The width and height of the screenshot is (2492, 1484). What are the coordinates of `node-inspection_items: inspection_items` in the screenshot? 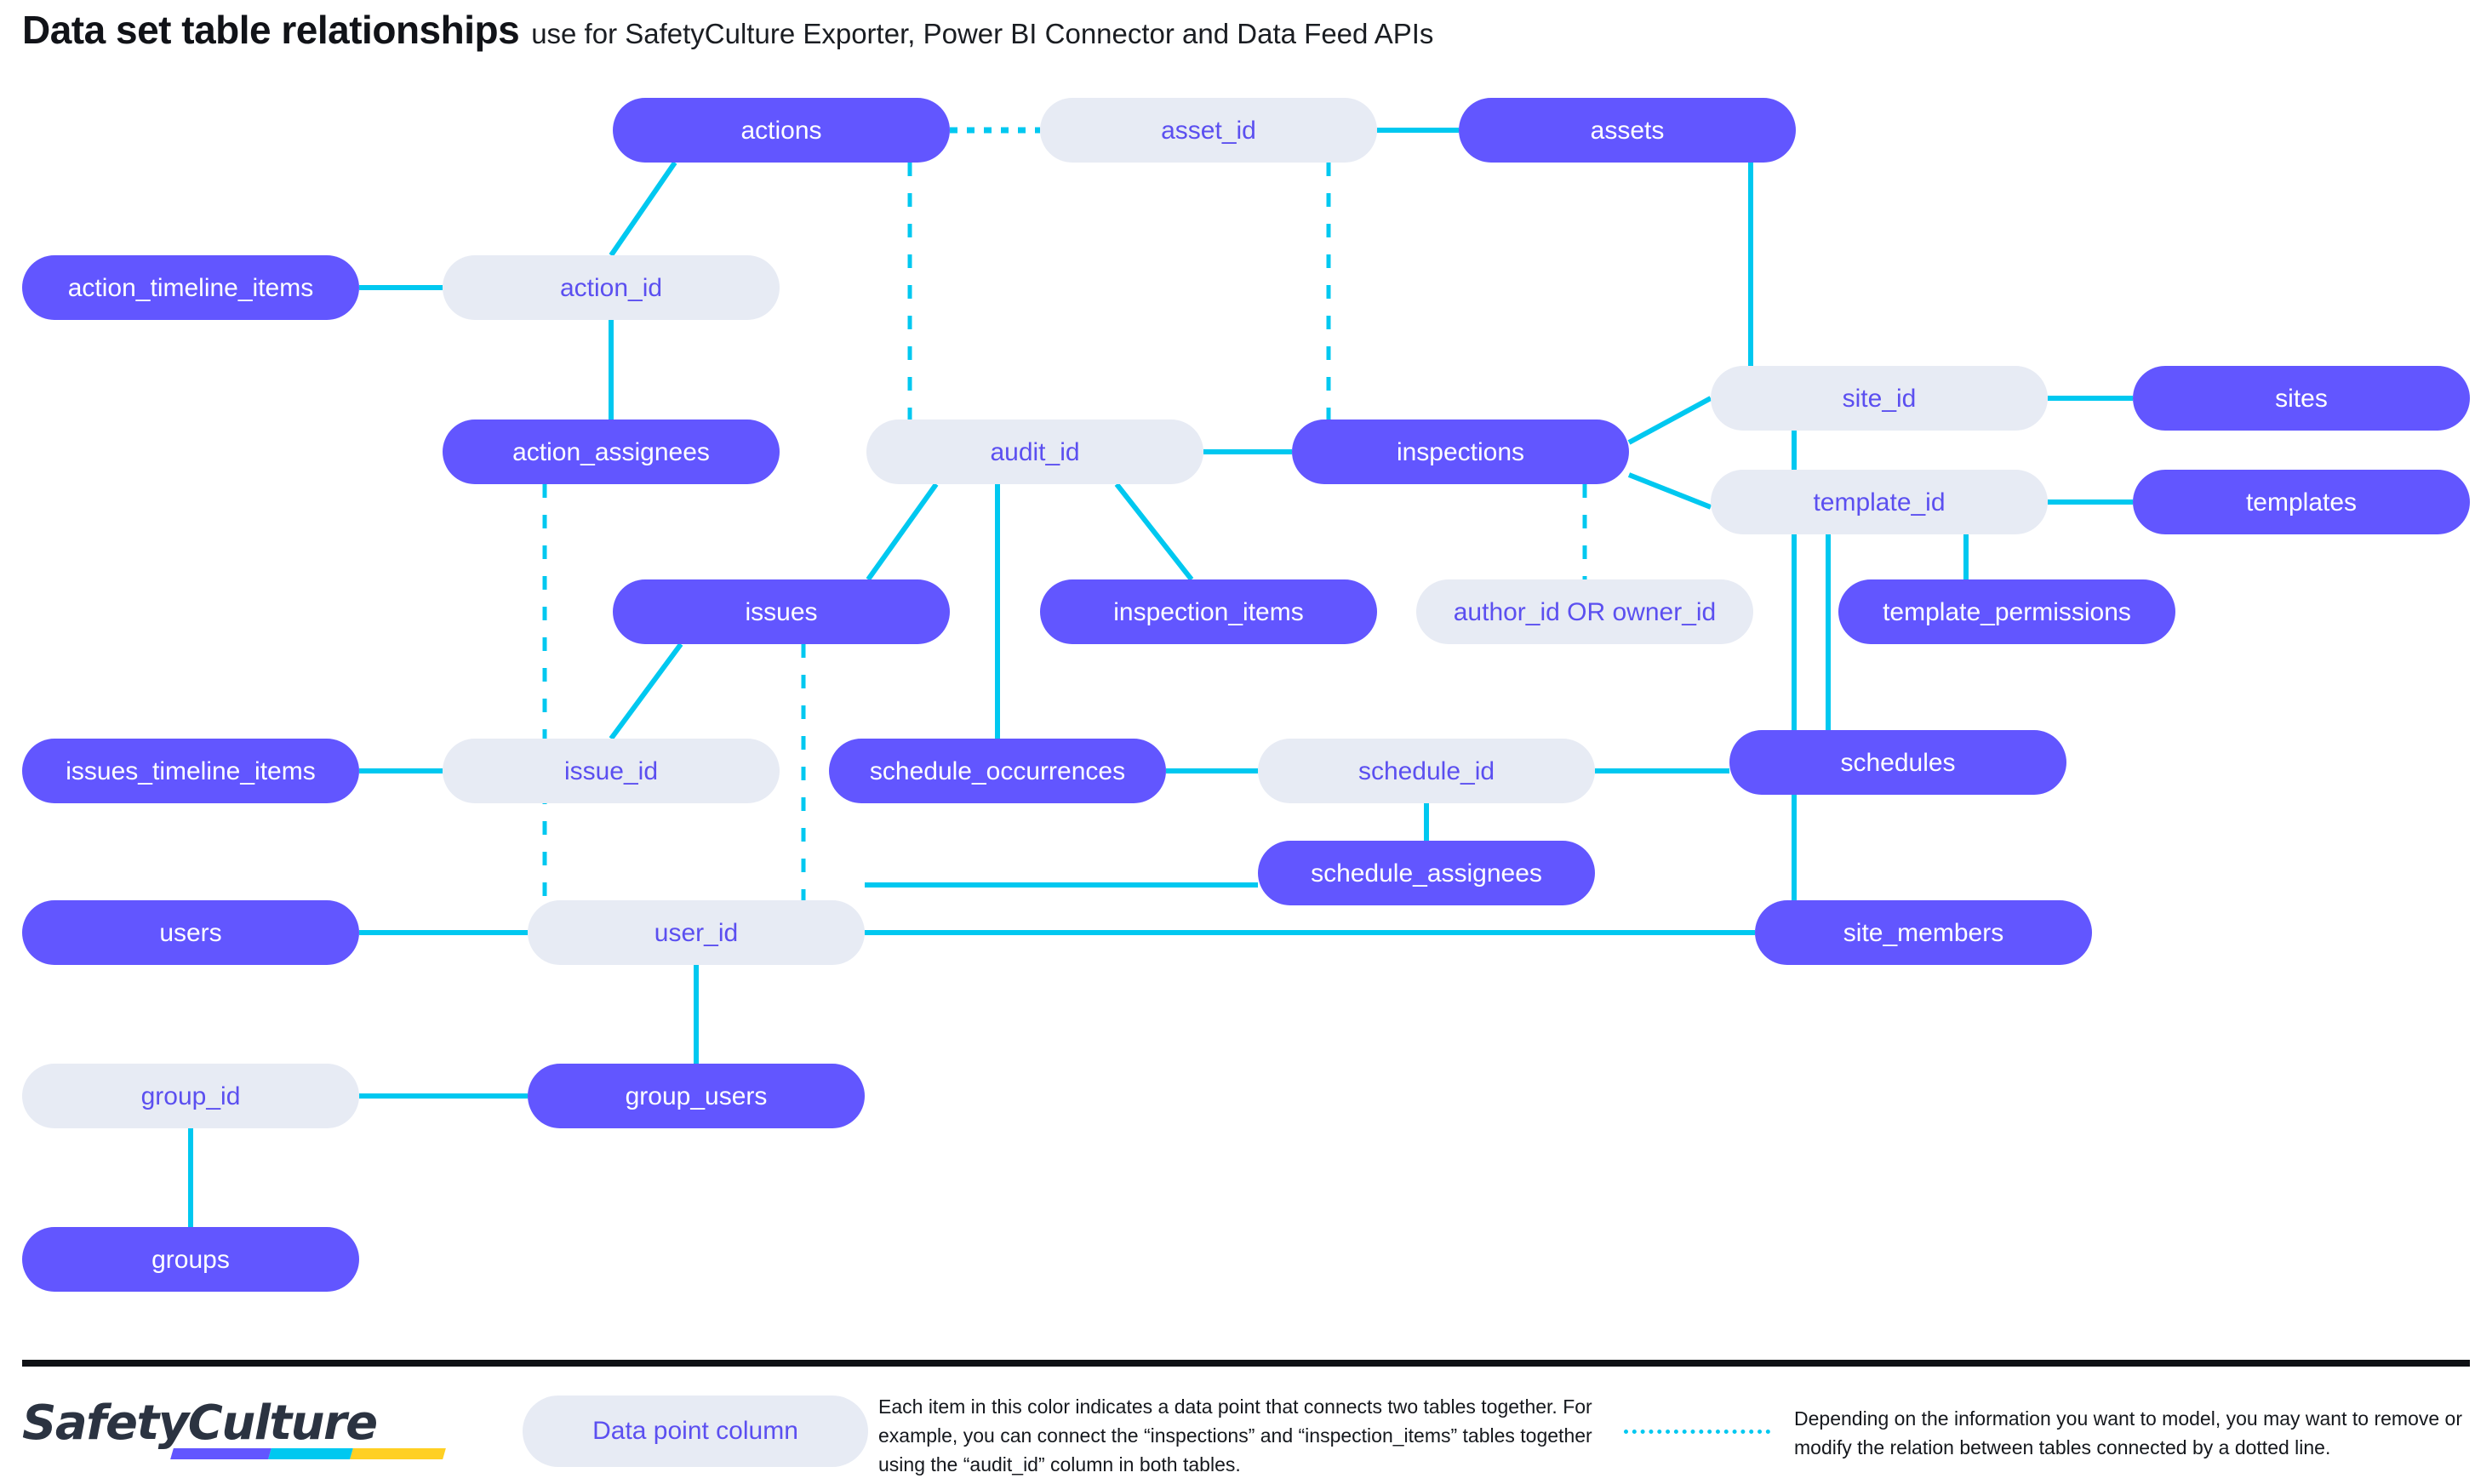 It's located at (1208, 611).